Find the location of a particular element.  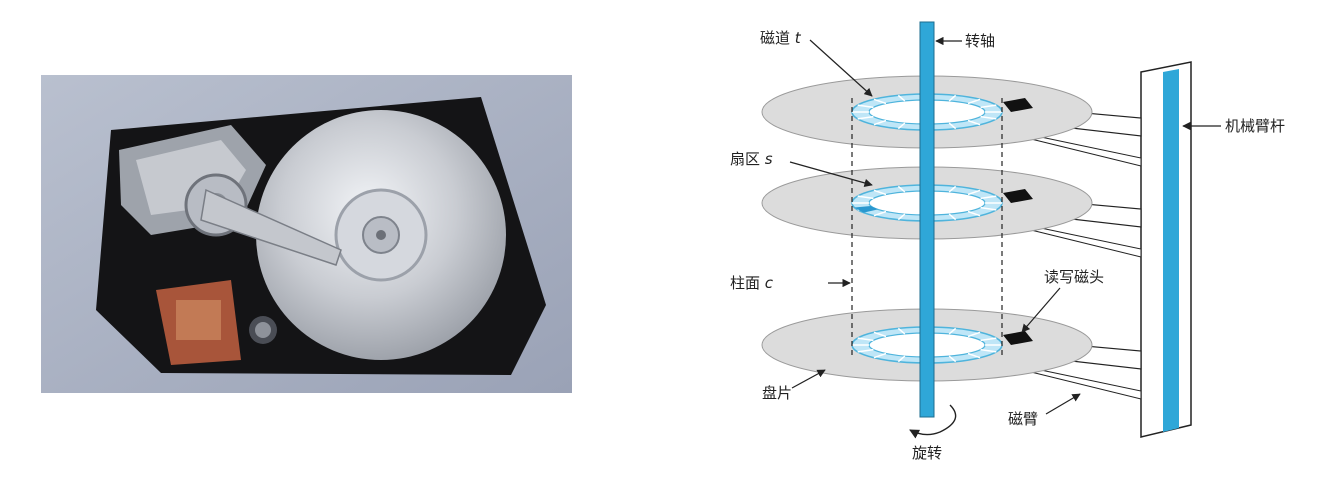

platter-middle is located at coordinates (951, 212).